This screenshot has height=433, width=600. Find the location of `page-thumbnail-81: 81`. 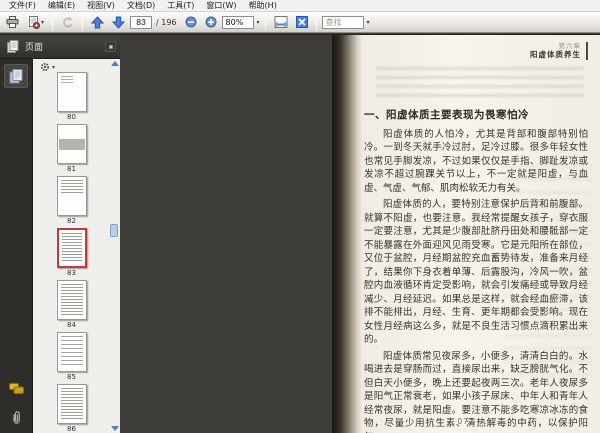

page-thumbnail-81: 81 is located at coordinates (71, 148).